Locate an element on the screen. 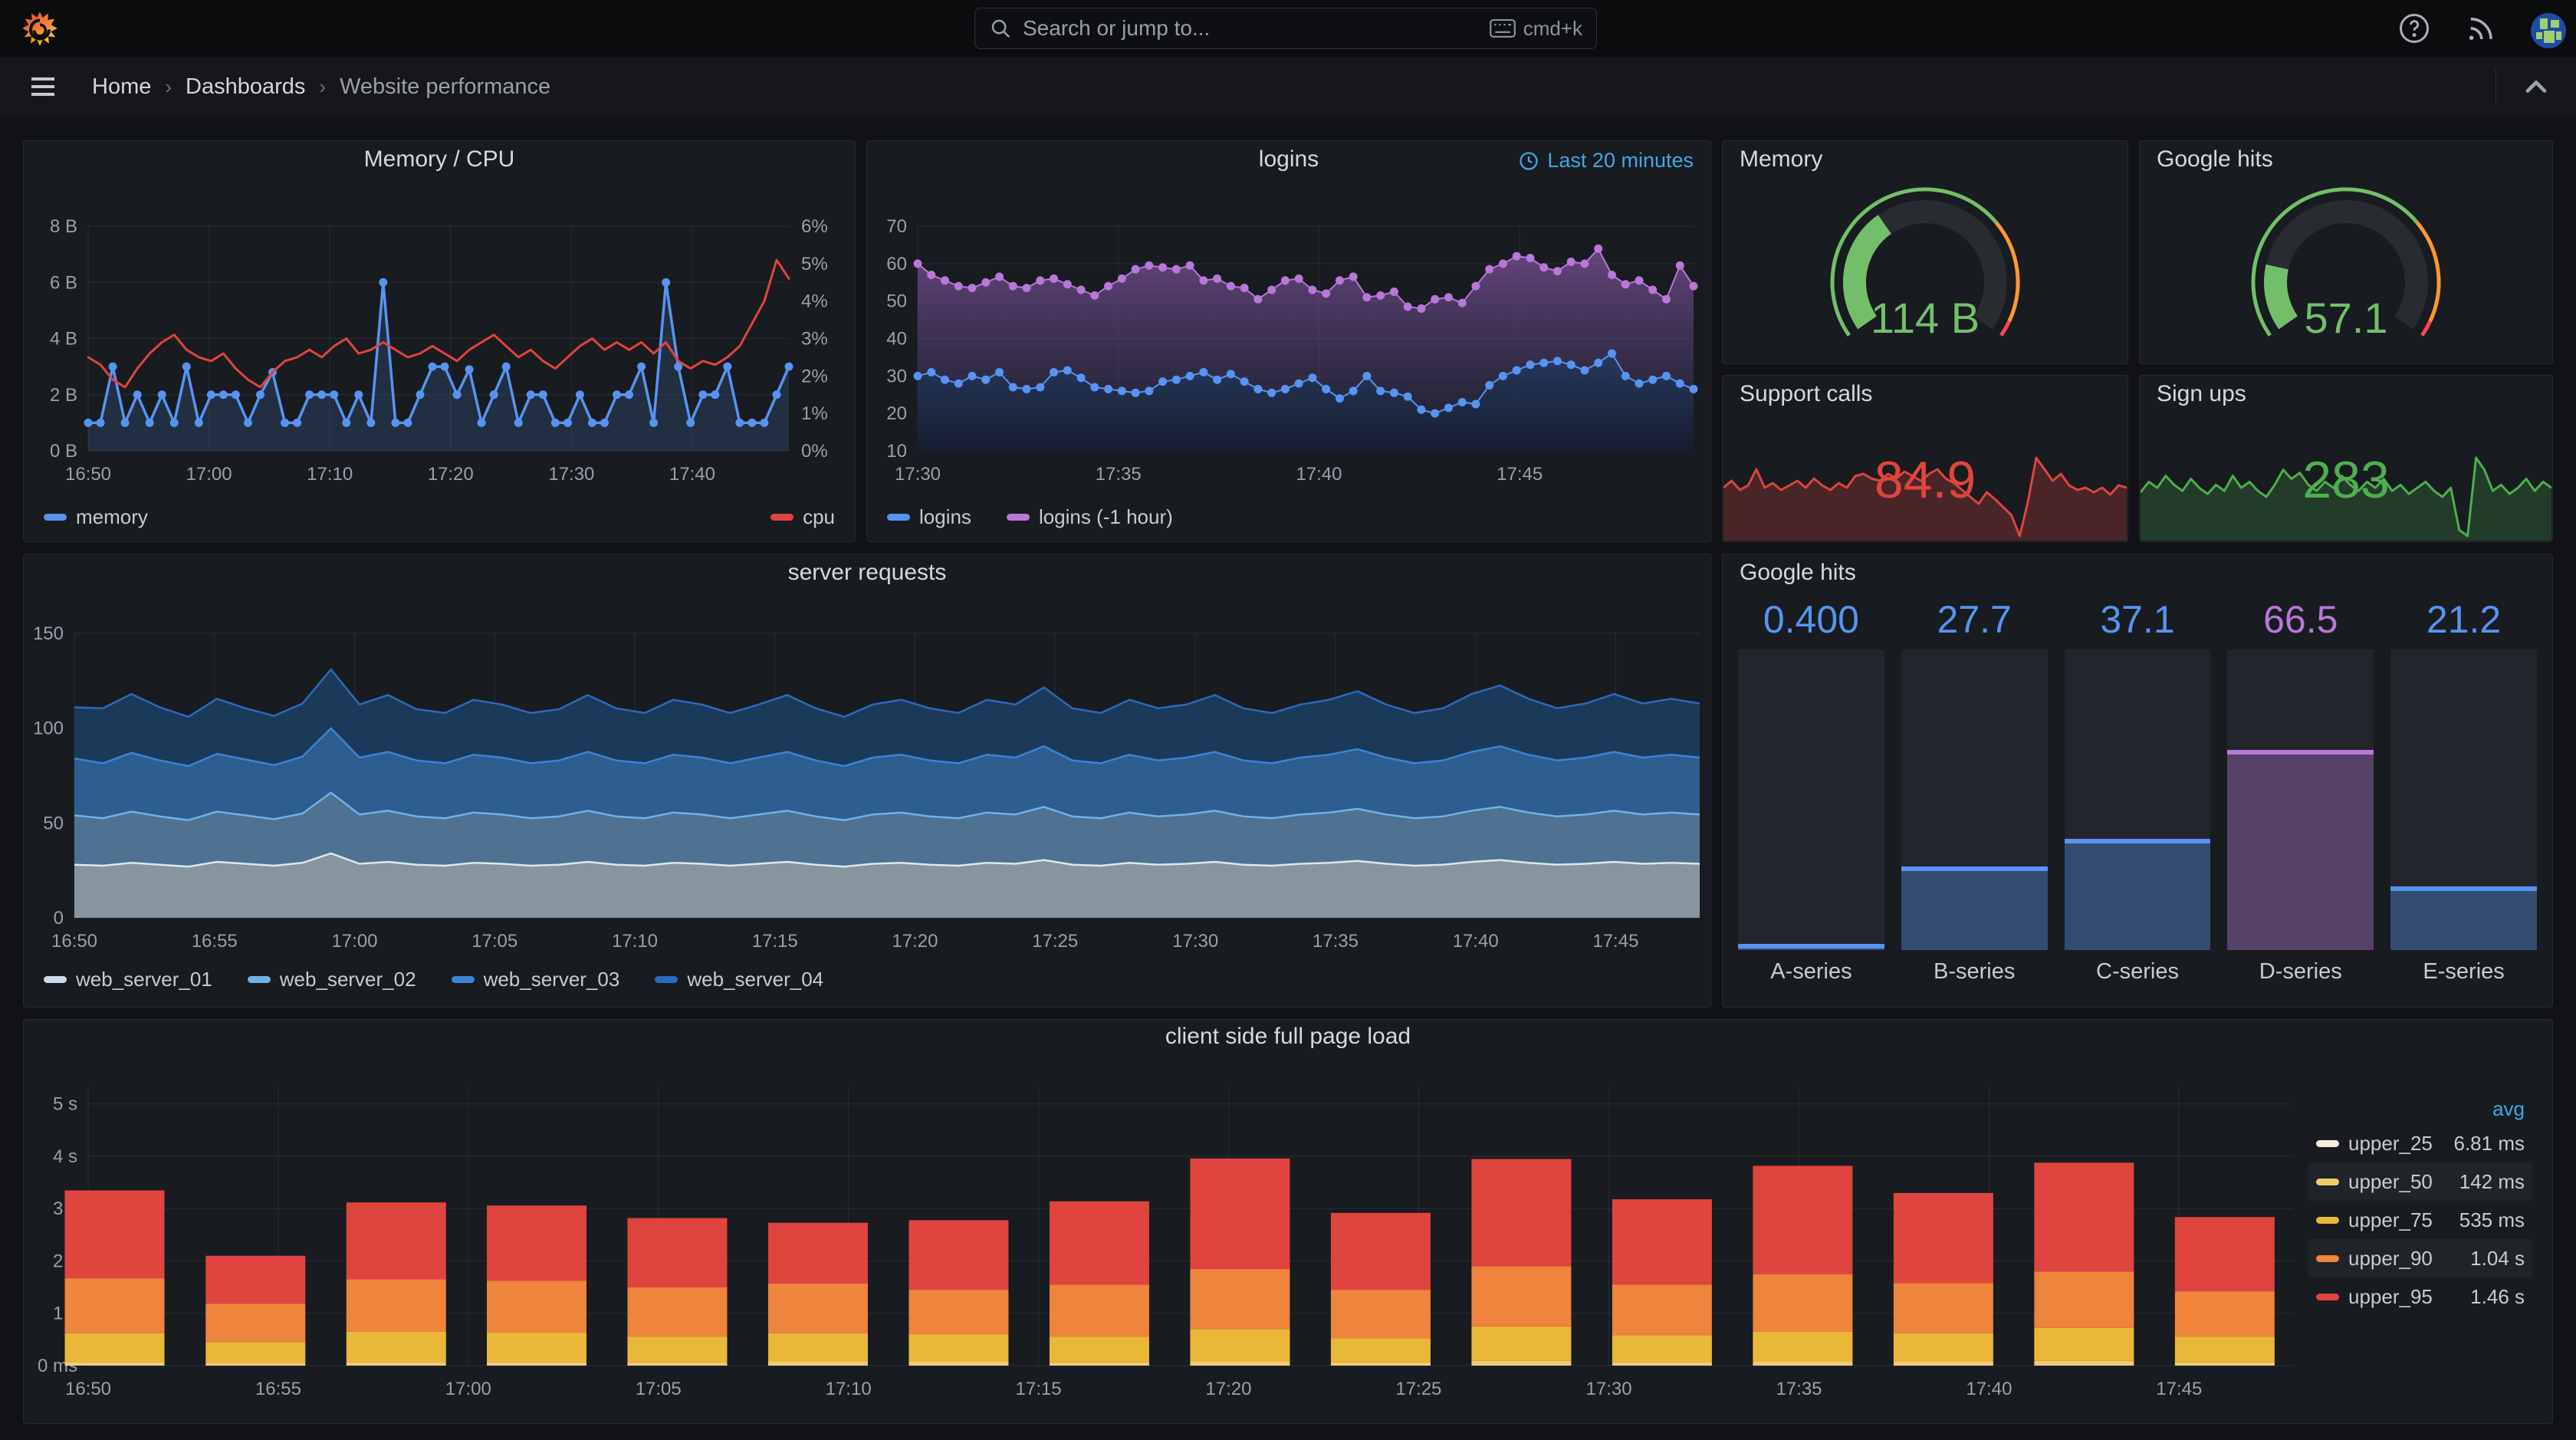  legend-item-upper-25: upper_25 6.81 ms is located at coordinates (2420, 1143).